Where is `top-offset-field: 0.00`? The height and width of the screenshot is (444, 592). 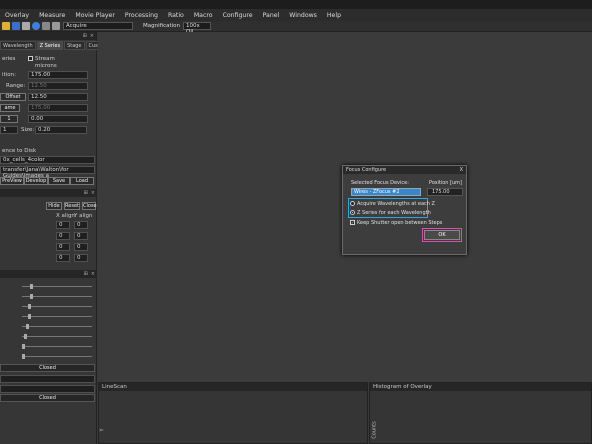
top-offset-field: 0.00 is located at coordinates (58, 119).